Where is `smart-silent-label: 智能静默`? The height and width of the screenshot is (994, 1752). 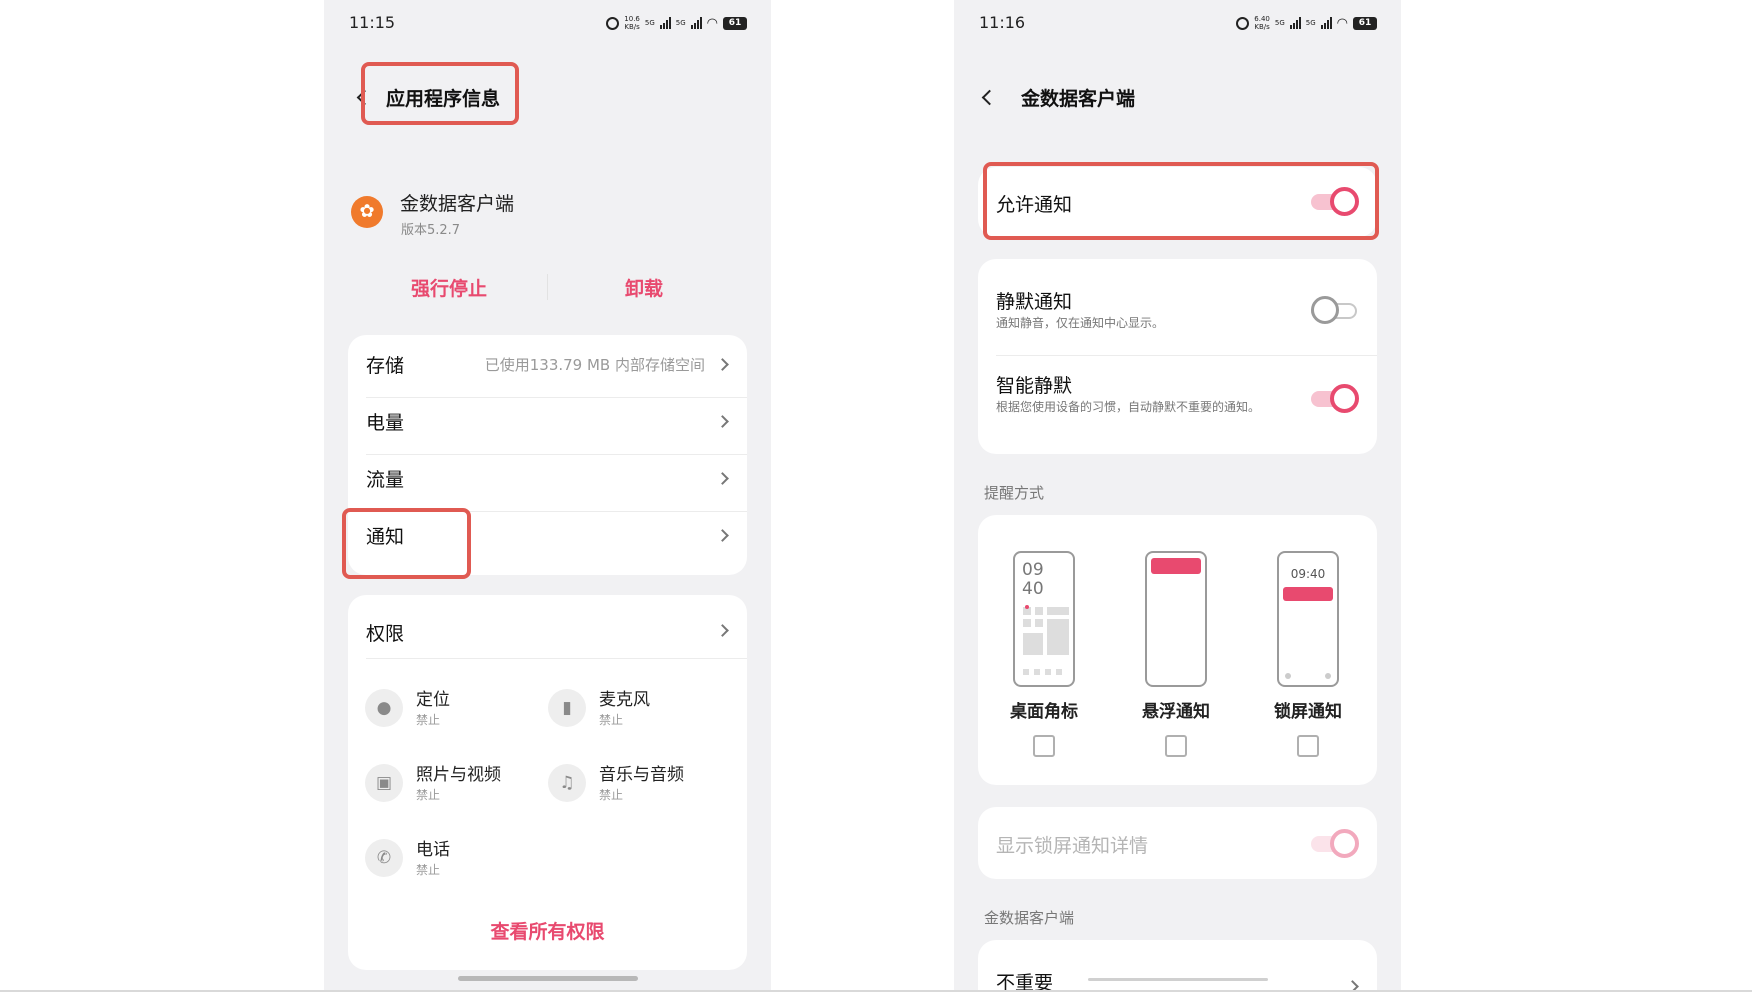
smart-silent-label: 智能静默 is located at coordinates (1034, 386).